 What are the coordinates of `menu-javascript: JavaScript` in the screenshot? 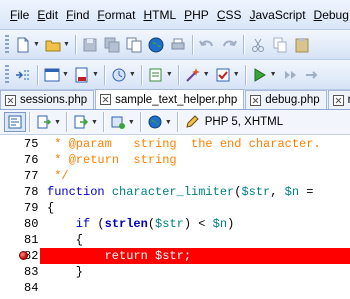 It's located at (278, 15).